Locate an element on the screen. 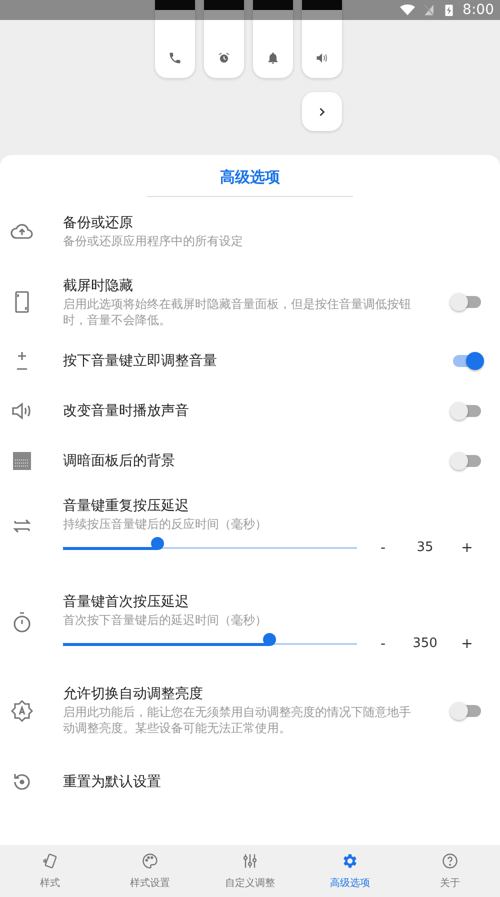  phone-tilt-icon is located at coordinates (50, 861).